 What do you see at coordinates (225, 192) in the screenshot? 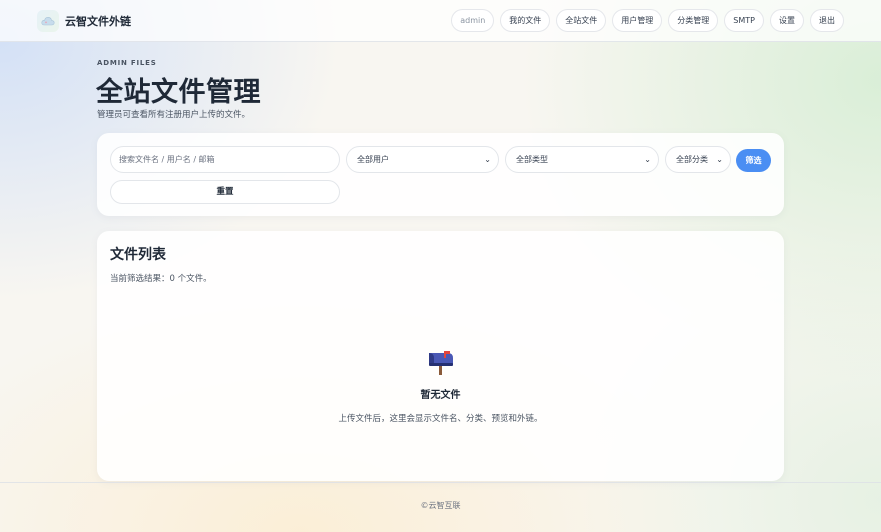
I see `reset-button: 重置` at bounding box center [225, 192].